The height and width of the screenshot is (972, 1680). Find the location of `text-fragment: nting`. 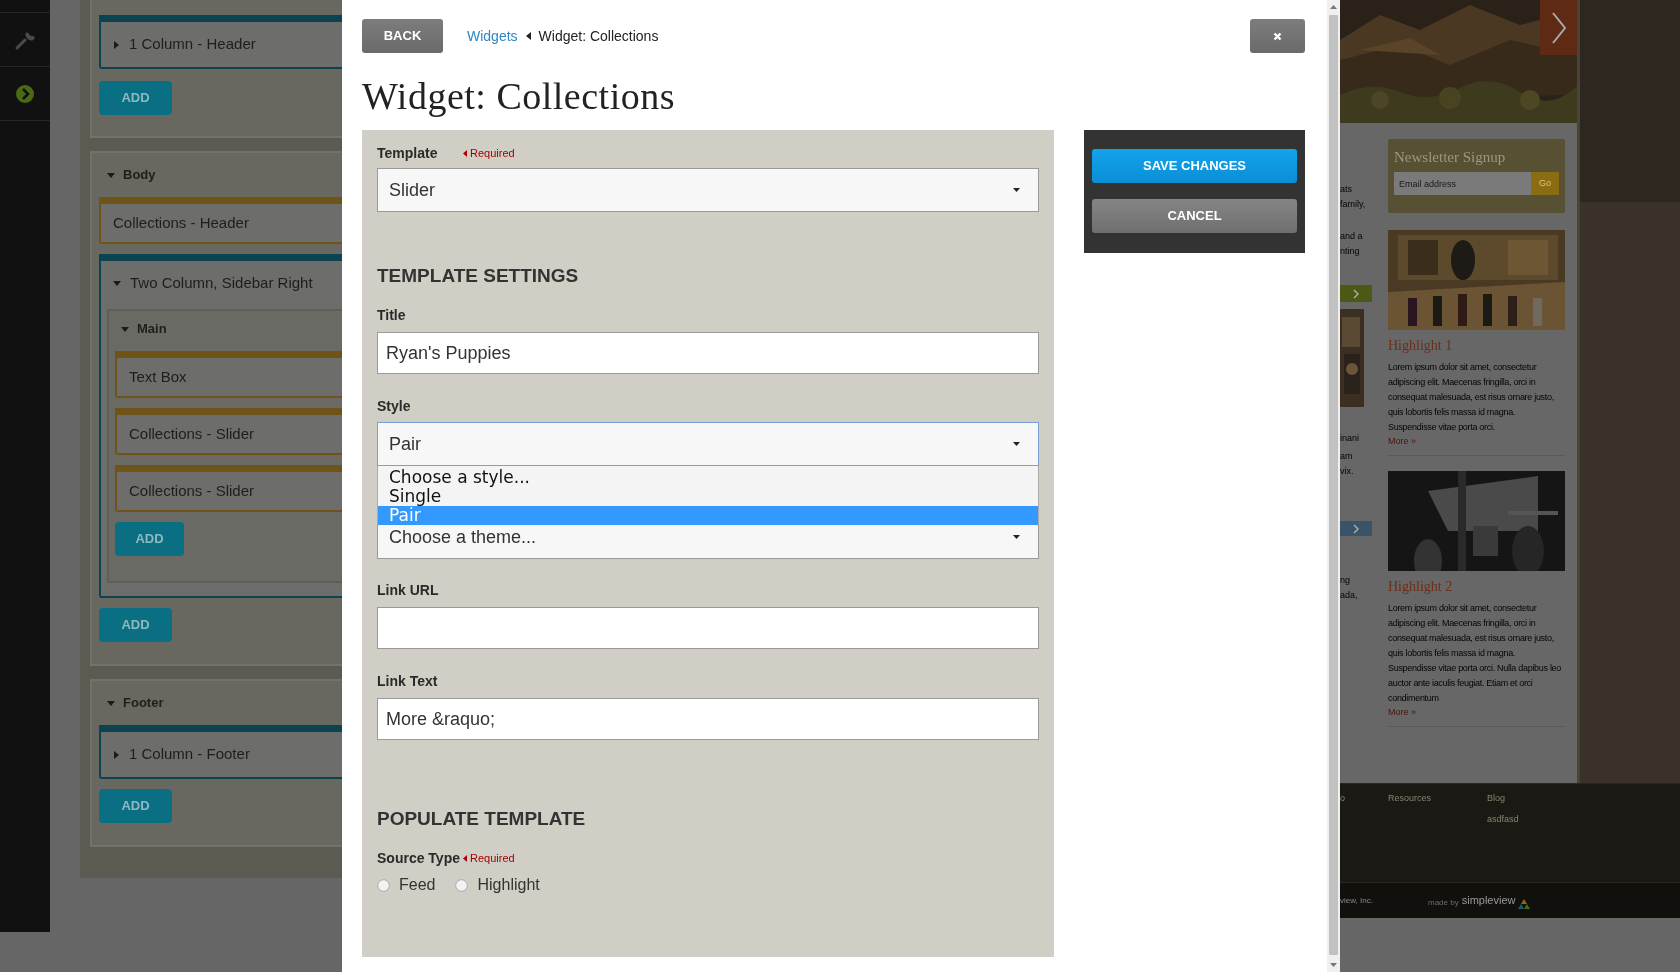

text-fragment: nting is located at coordinates (1350, 251).